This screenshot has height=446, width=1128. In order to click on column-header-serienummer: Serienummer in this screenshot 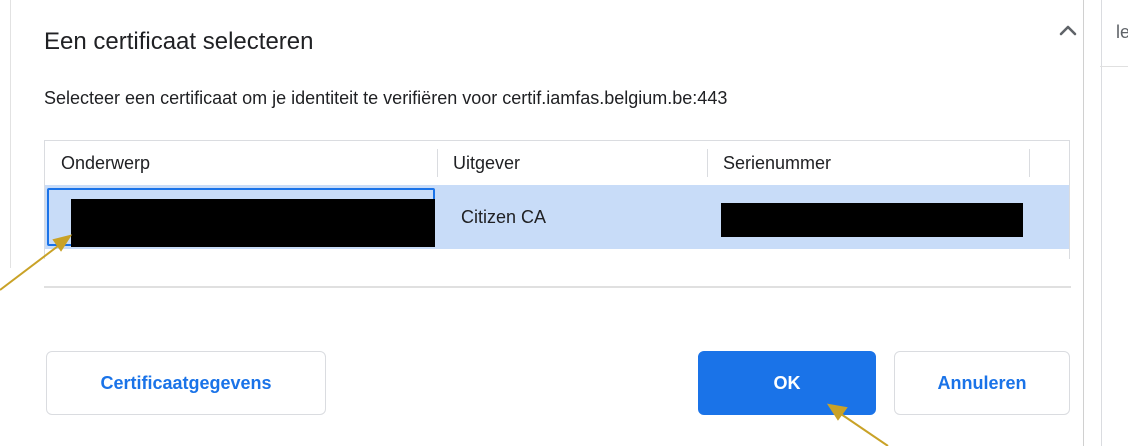, I will do `click(868, 163)`.